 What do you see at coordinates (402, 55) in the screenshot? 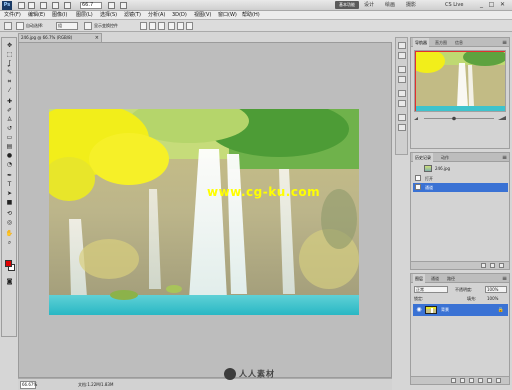
I see `swatches-panel-icon` at bounding box center [402, 55].